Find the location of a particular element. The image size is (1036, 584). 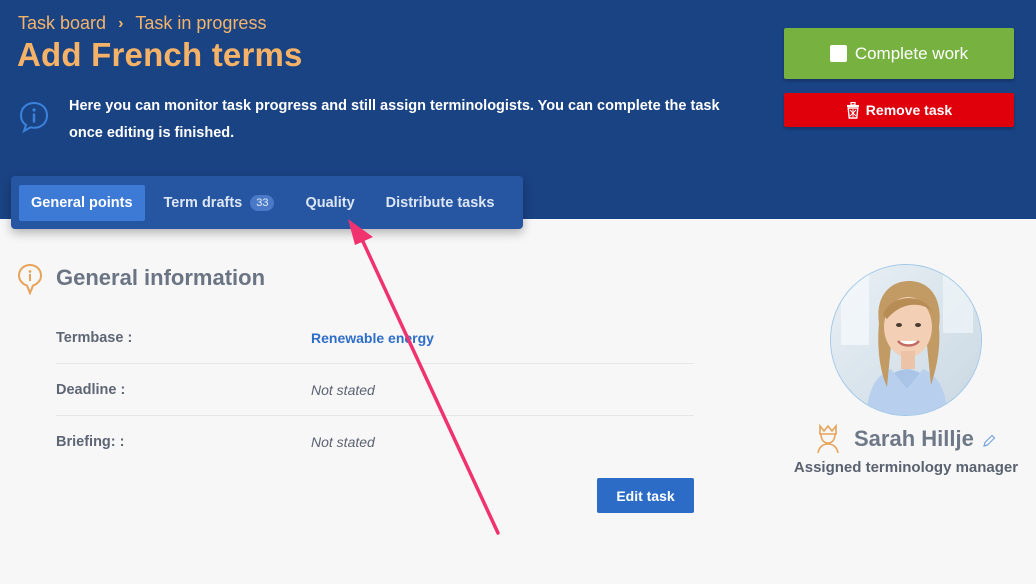

tab-label: General points is located at coordinates (82, 202).